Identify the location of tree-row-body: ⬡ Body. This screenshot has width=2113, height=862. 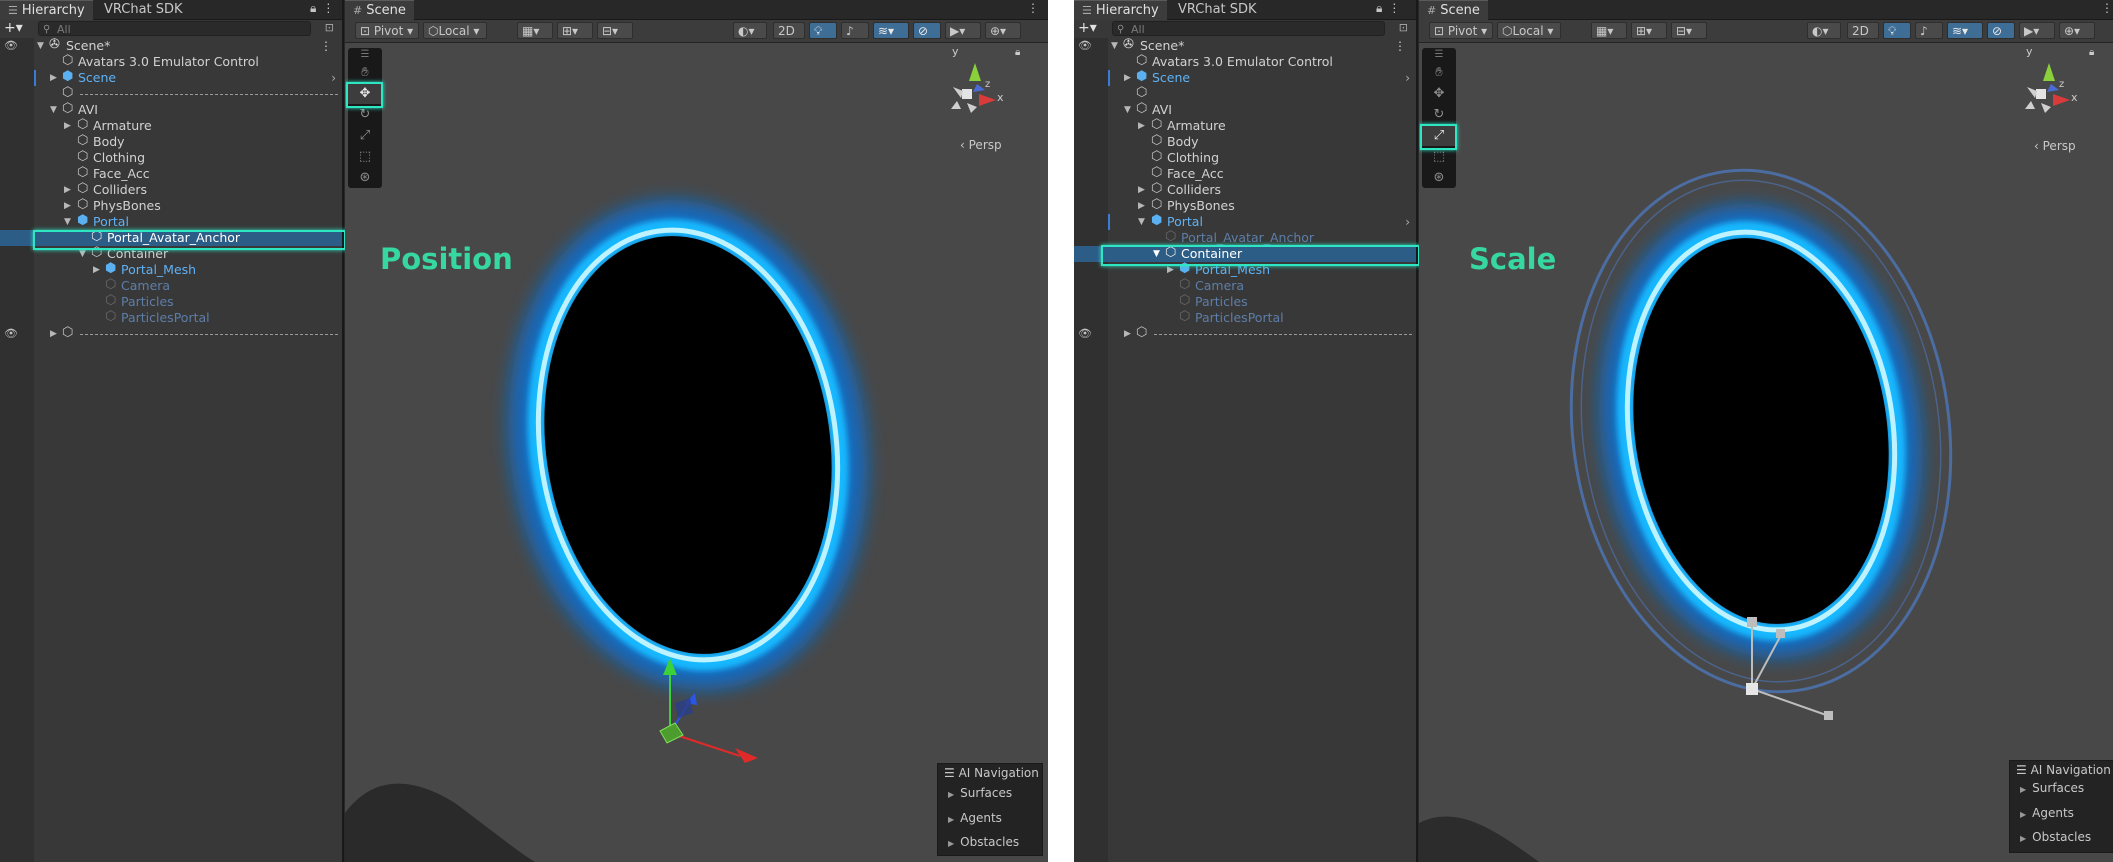
(1245, 142).